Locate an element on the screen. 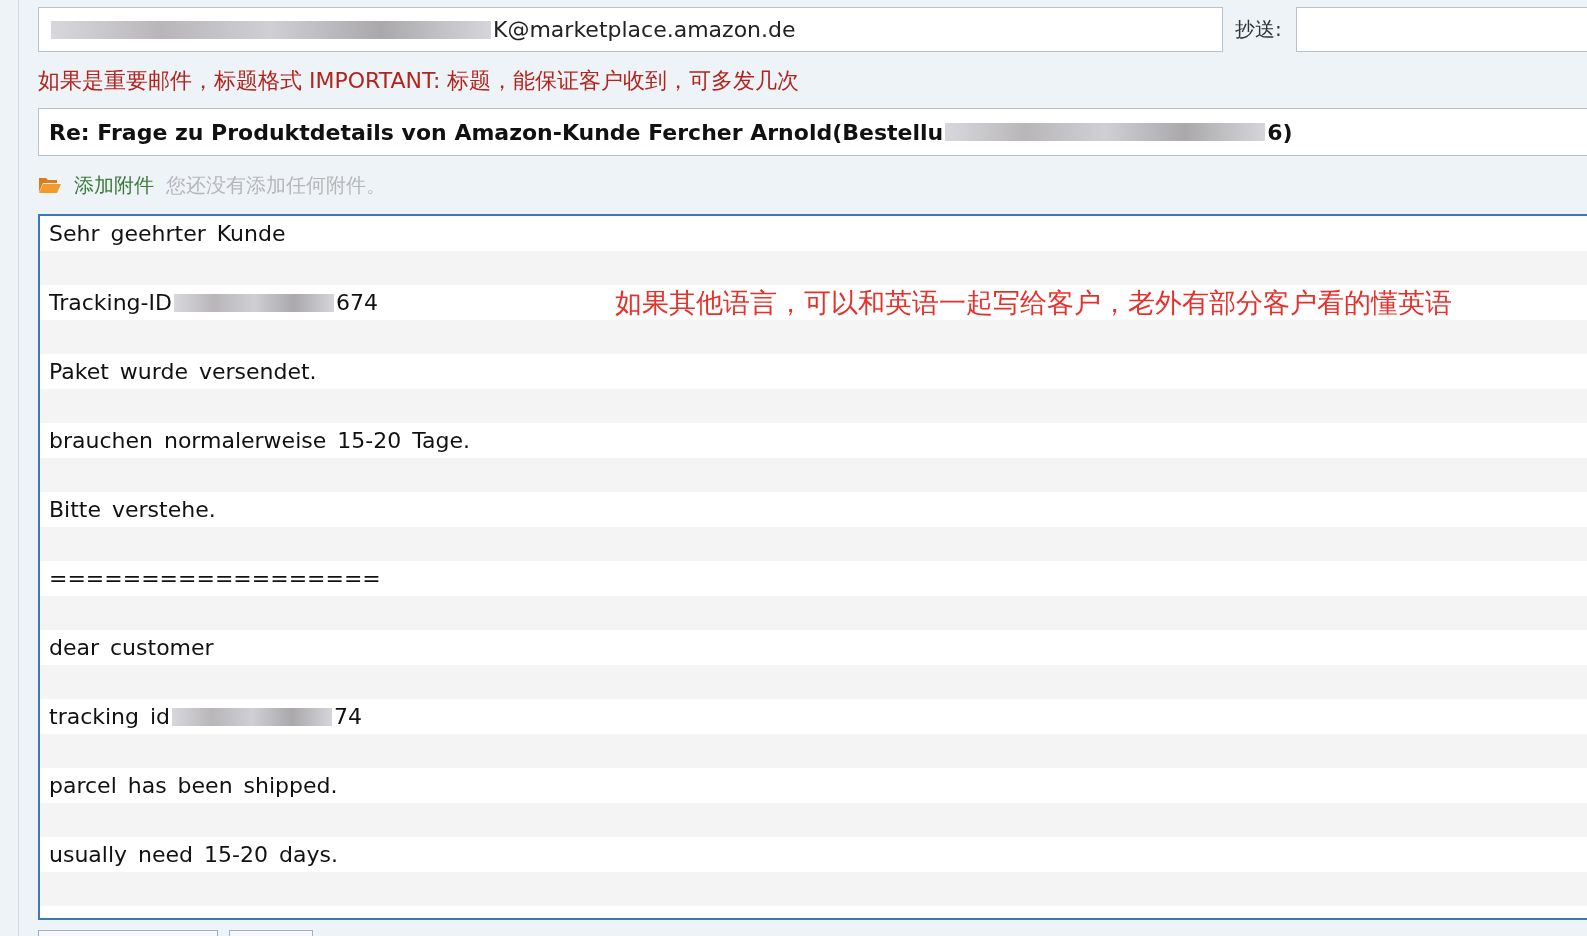  body-text: tracking id is located at coordinates (110, 716).